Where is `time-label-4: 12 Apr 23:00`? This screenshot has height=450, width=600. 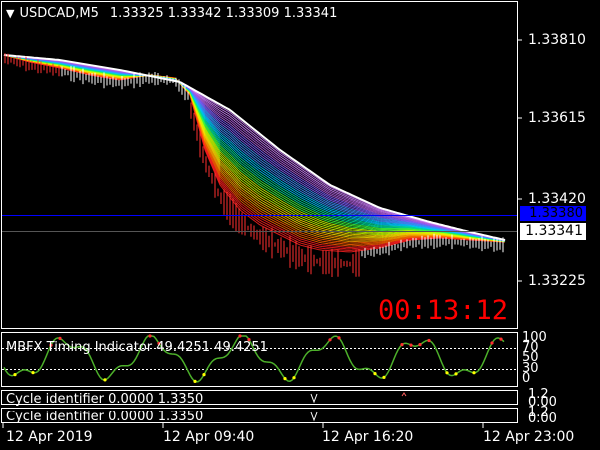 time-label-4: 12 Apr 23:00 is located at coordinates (529, 437).